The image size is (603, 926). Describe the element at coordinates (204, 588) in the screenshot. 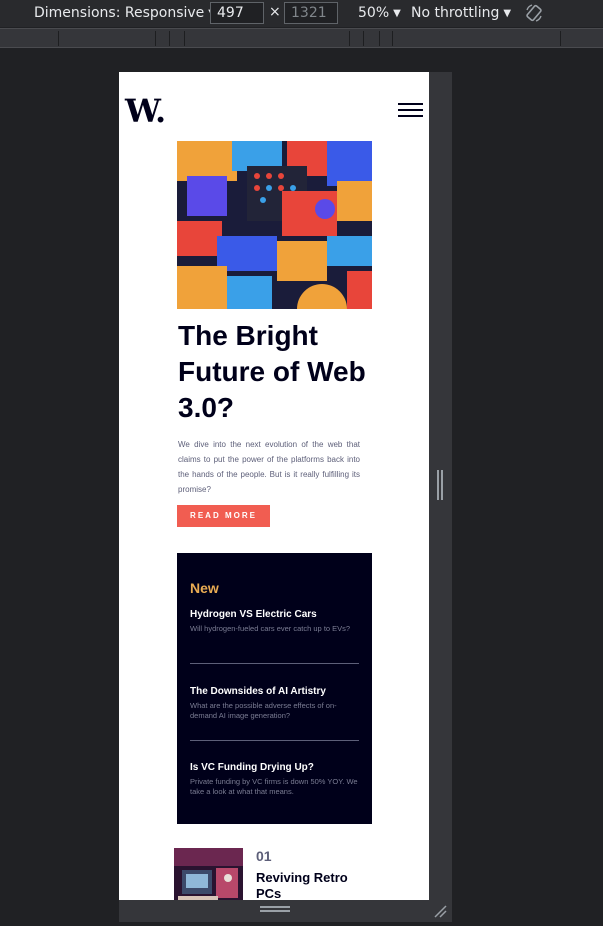

I see `new-heading: New` at that location.